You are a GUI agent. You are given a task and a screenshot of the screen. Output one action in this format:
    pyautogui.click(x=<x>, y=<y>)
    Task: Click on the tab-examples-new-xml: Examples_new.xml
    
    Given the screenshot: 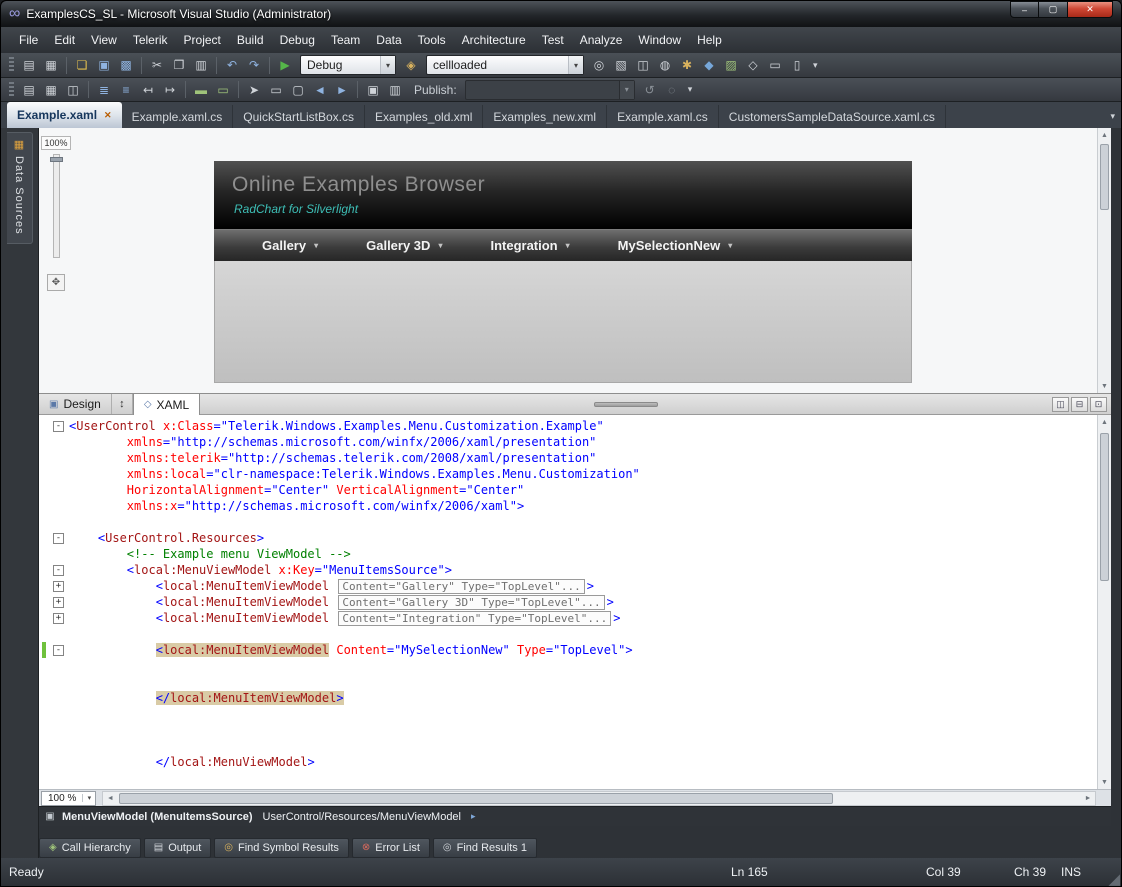 What is the action you would take?
    pyautogui.click(x=545, y=116)
    